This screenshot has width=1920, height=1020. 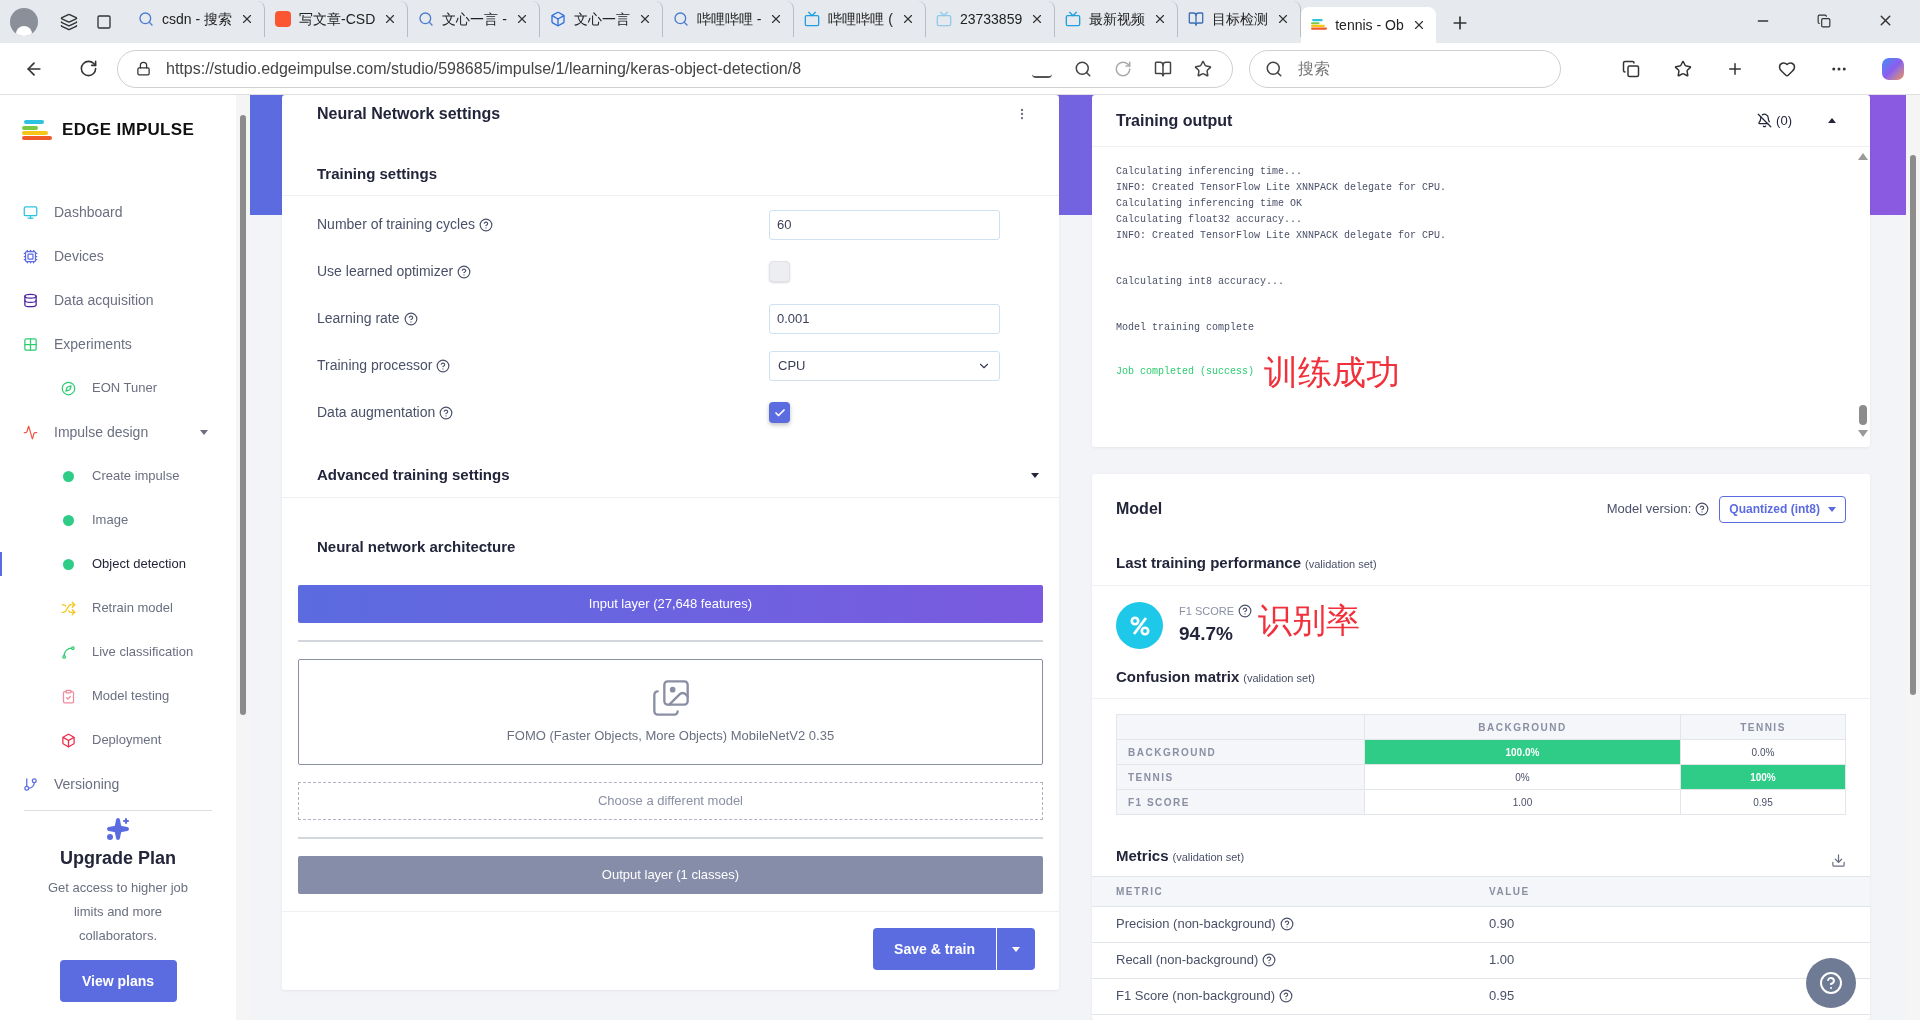 I want to click on nav-item: Experiments, so click(x=105, y=344).